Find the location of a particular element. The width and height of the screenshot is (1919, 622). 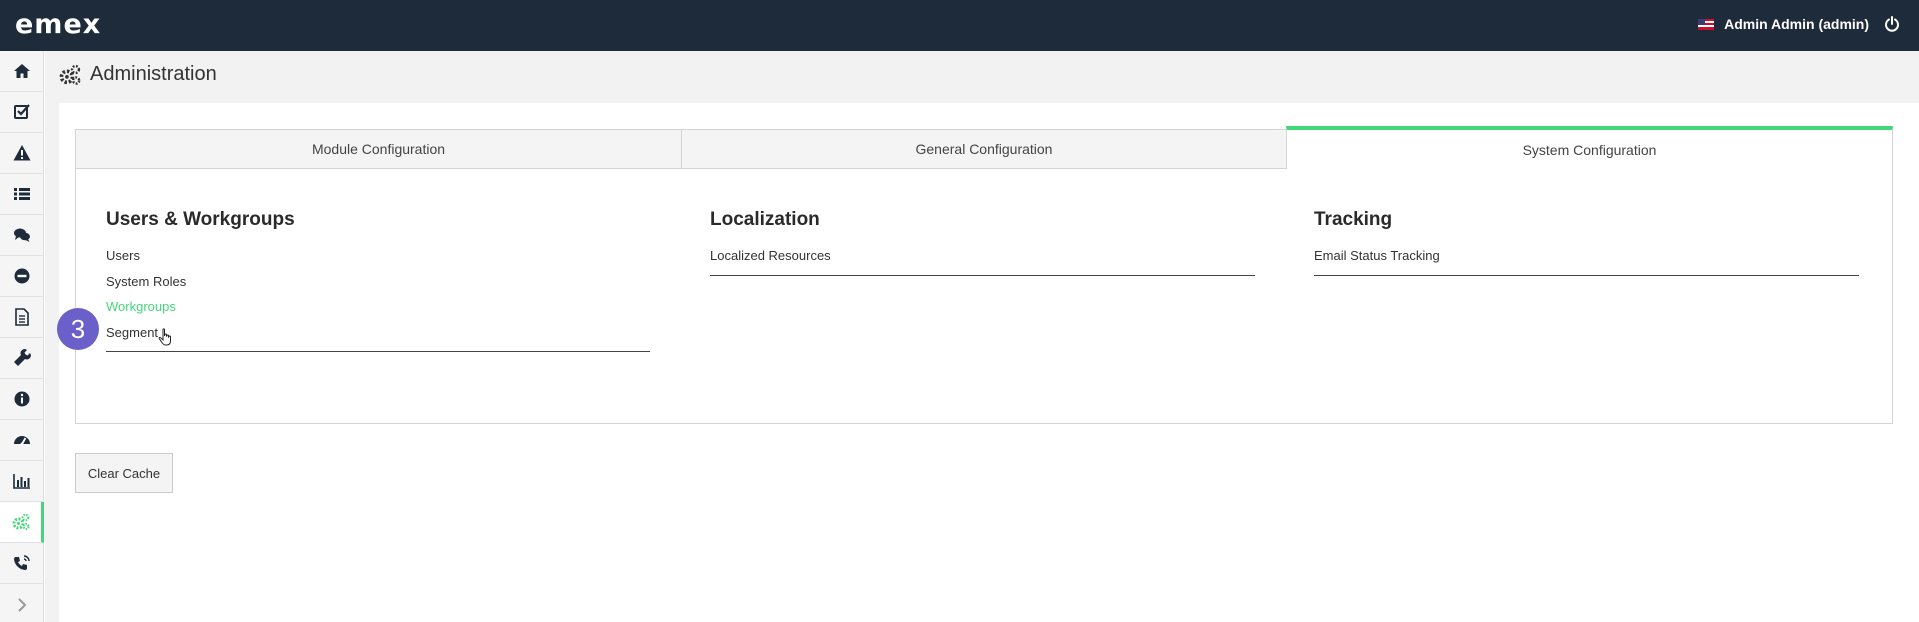

tab-general-configuration: General Configuration is located at coordinates (984, 149).